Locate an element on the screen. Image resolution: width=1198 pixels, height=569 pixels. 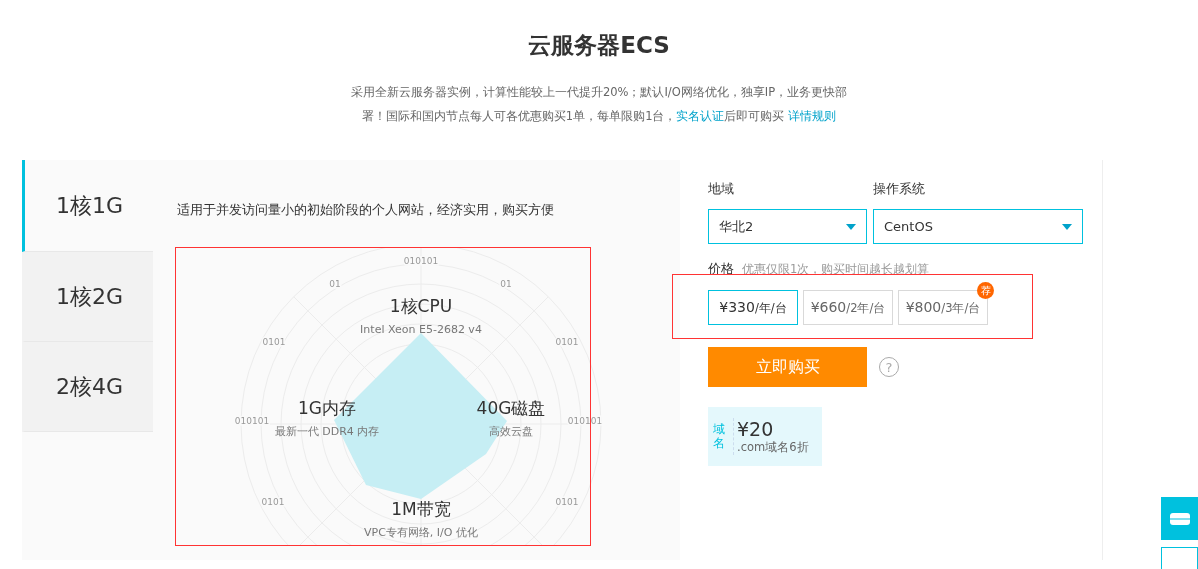
price-option: ¥660/2年/台 is located at coordinates (848, 307).